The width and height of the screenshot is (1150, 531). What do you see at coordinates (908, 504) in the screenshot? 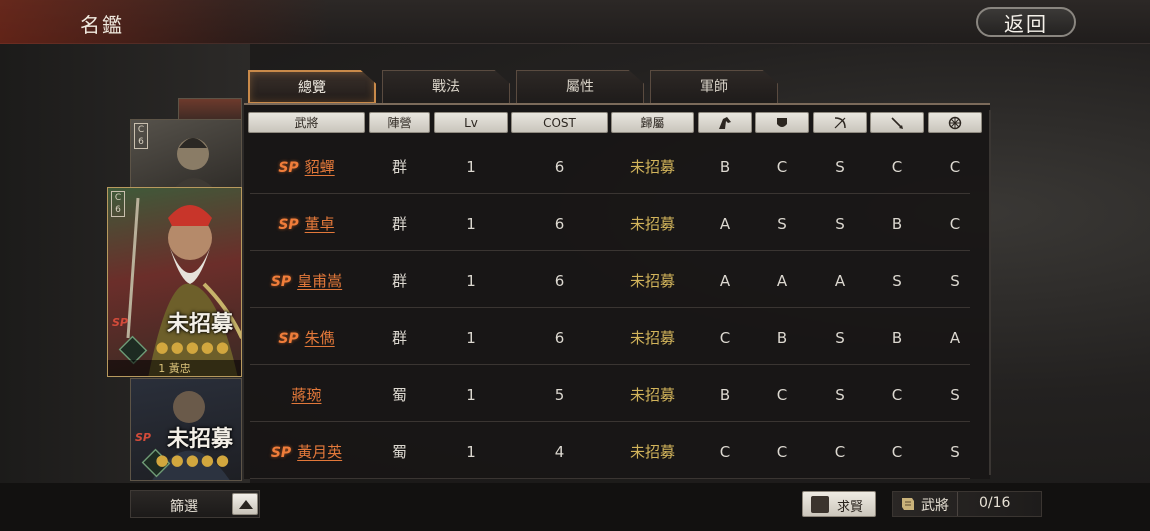
I see `scroll-icon` at bounding box center [908, 504].